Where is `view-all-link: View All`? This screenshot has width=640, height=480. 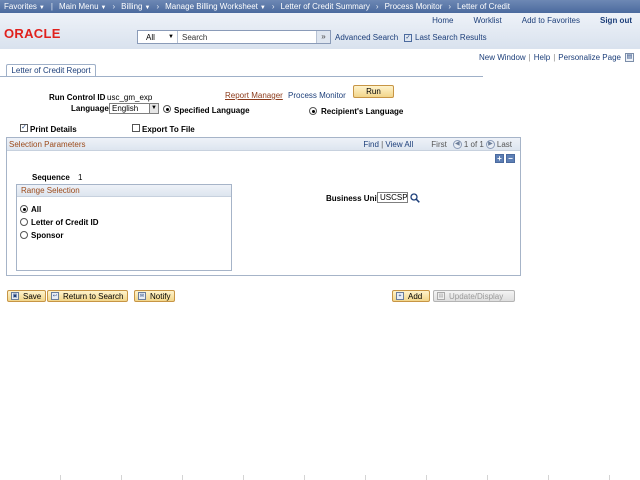
view-all-link: View All is located at coordinates (399, 144).